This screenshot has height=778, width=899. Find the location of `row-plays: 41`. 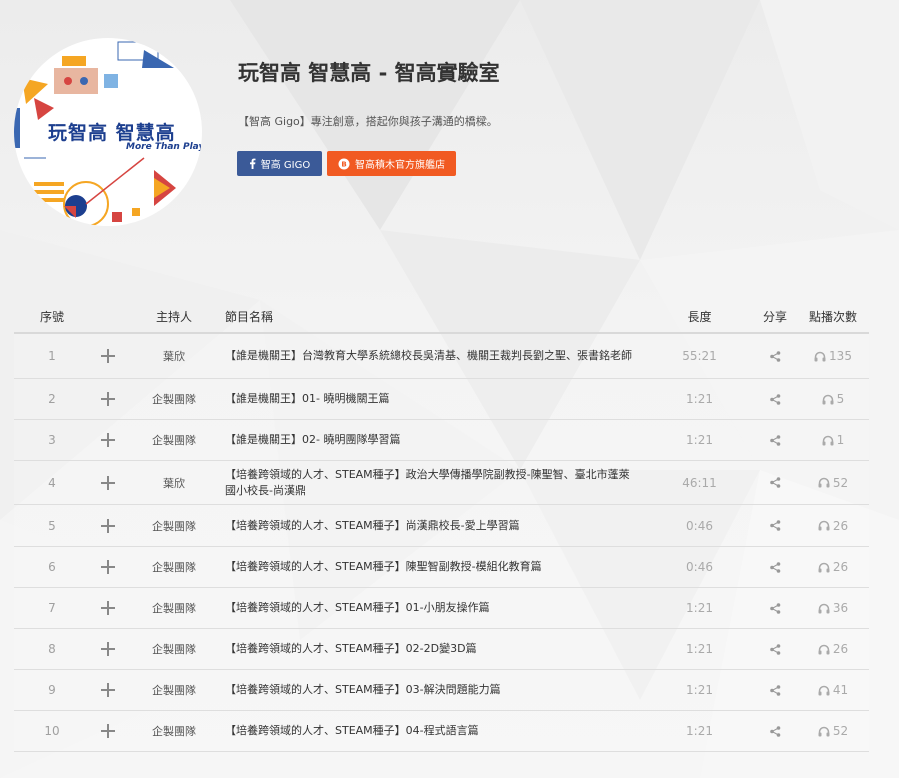

row-plays: 41 is located at coordinates (833, 690).